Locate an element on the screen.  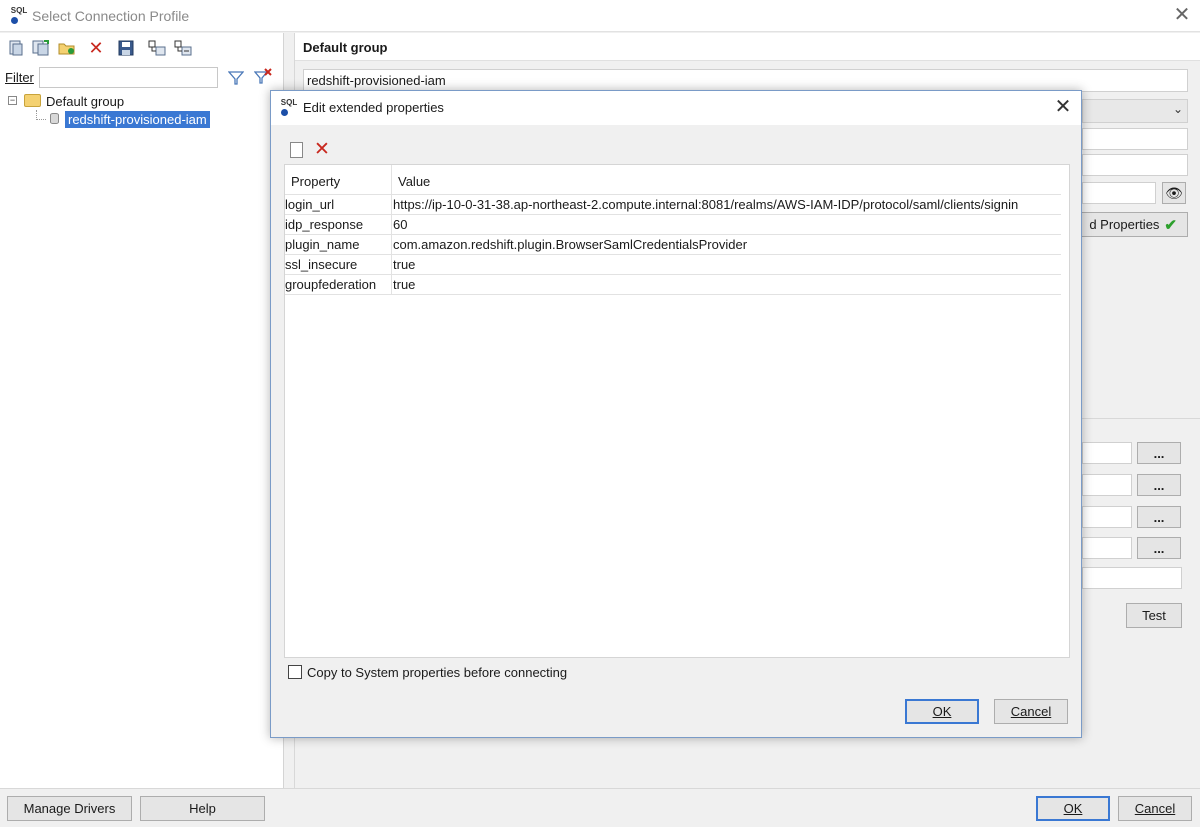
new-profile-icon is located at coordinates (16, 48).